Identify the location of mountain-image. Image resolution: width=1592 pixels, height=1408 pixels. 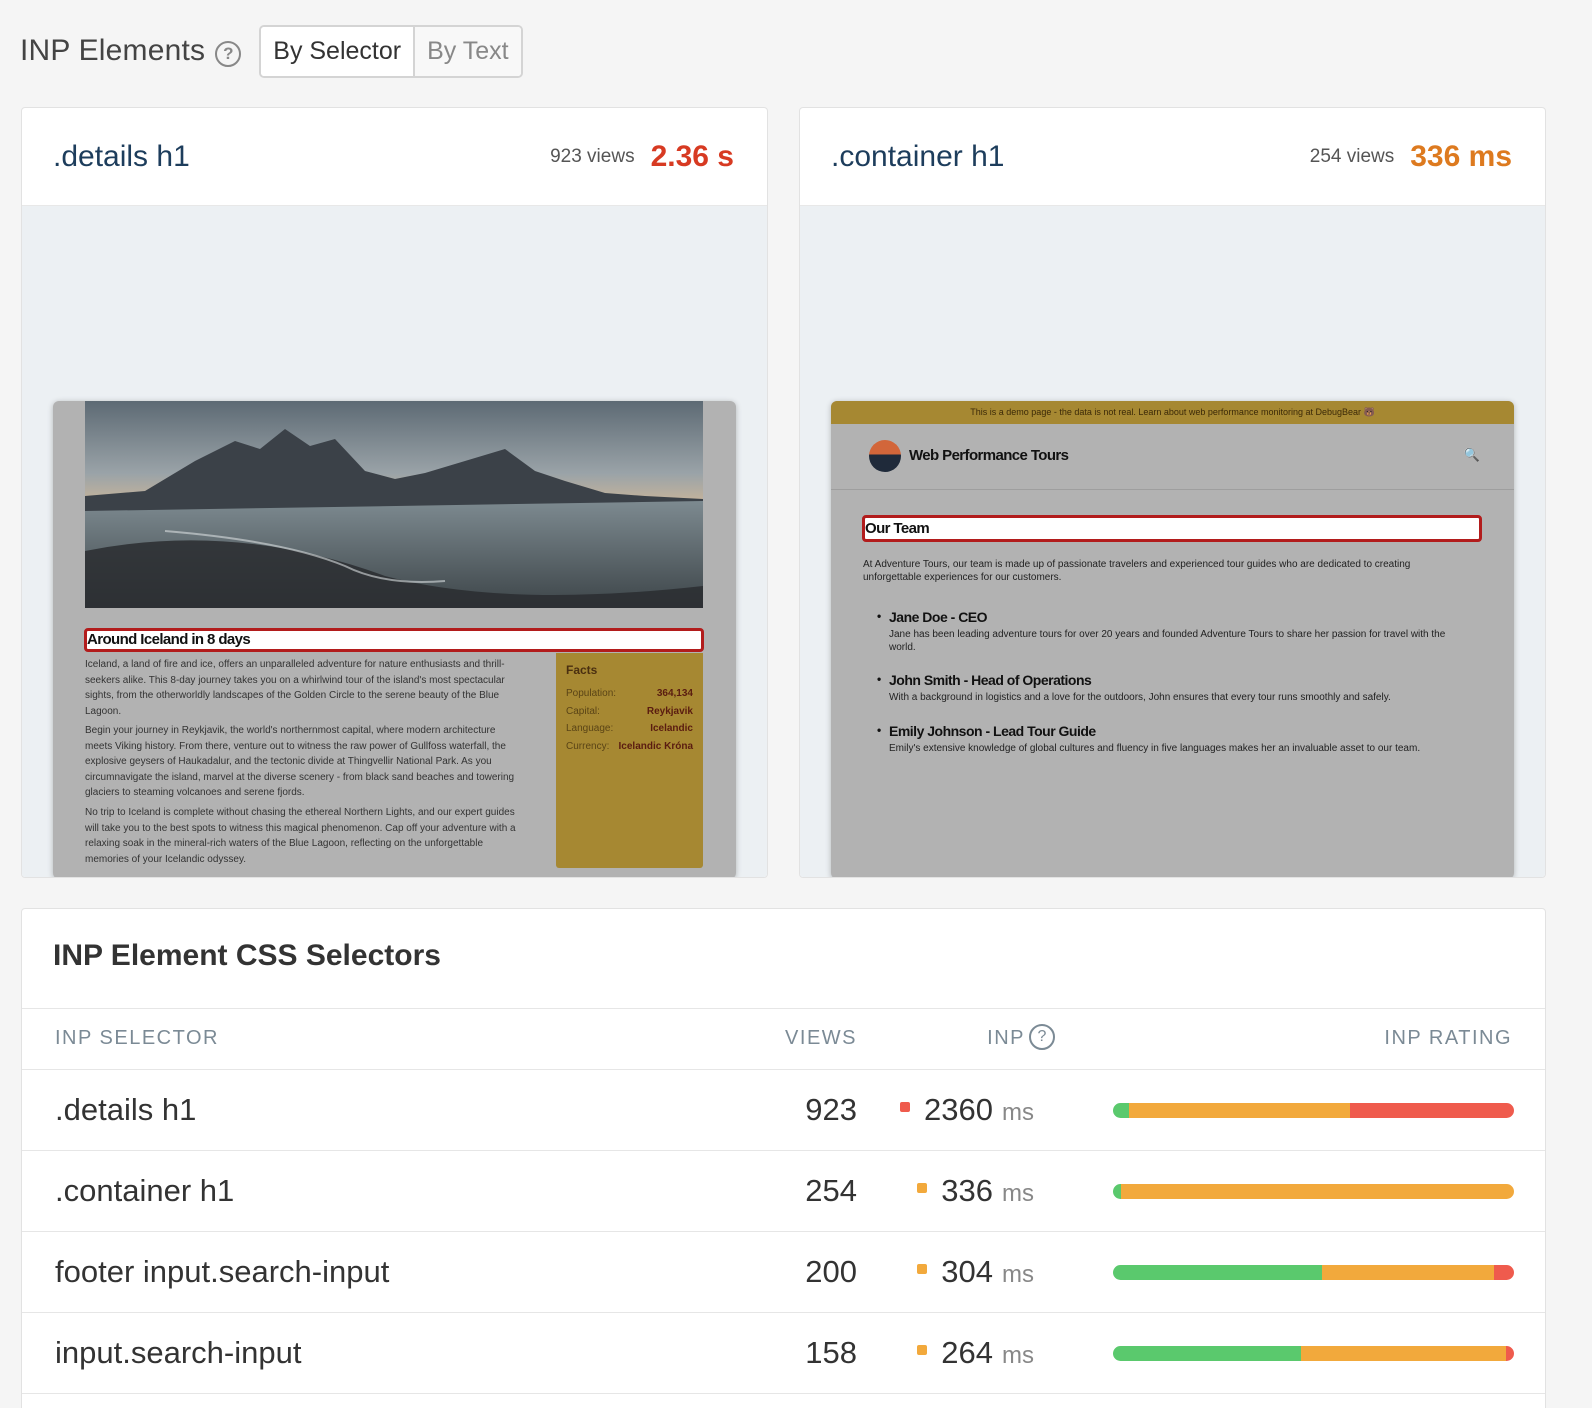
(394, 504).